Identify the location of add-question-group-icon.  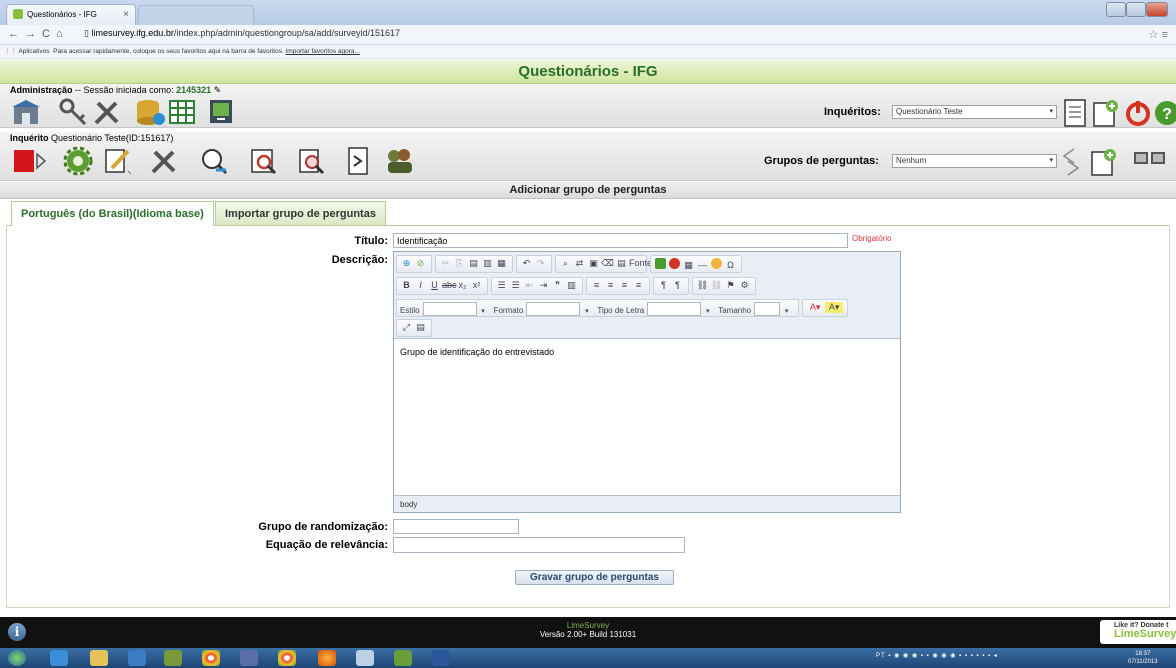
(1103, 162).